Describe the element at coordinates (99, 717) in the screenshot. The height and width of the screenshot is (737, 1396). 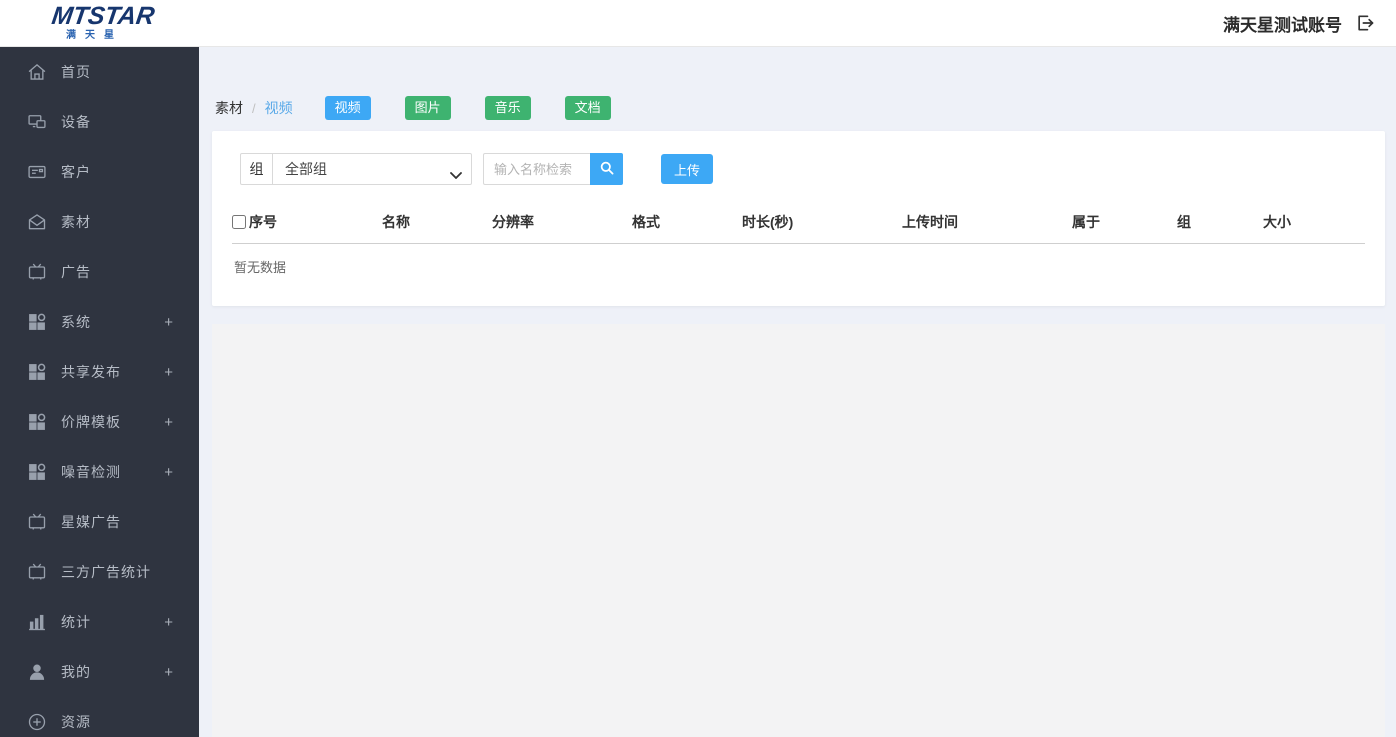
I see `sidebar-item-resources: 资源` at that location.